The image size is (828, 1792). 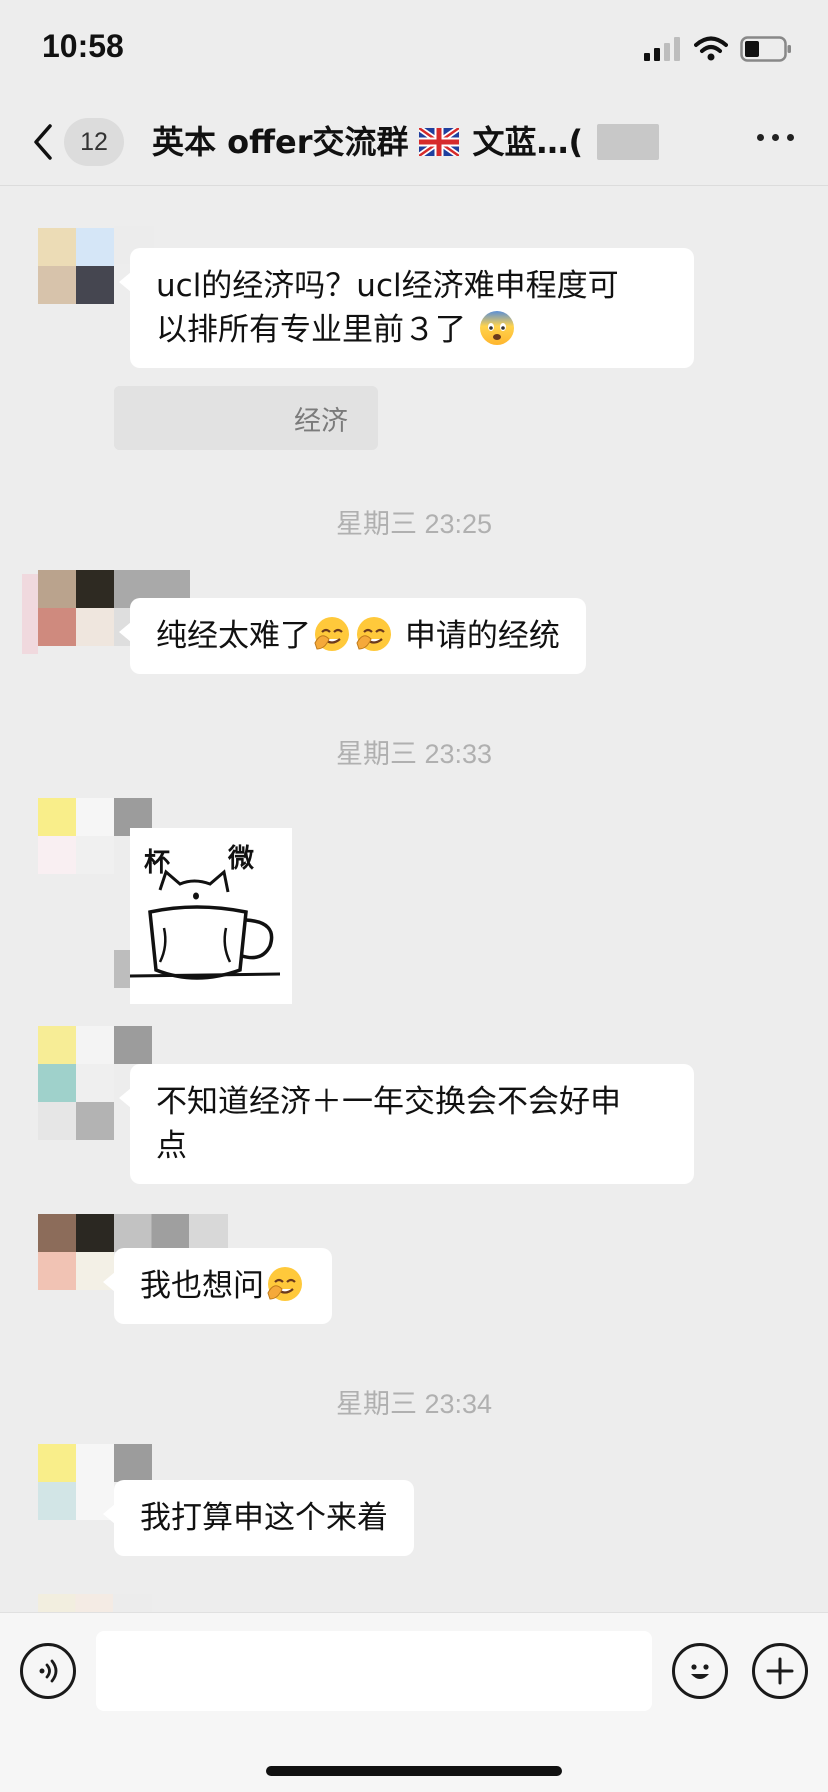 What do you see at coordinates (438, 142) in the screenshot?
I see `uk-flag-icon` at bounding box center [438, 142].